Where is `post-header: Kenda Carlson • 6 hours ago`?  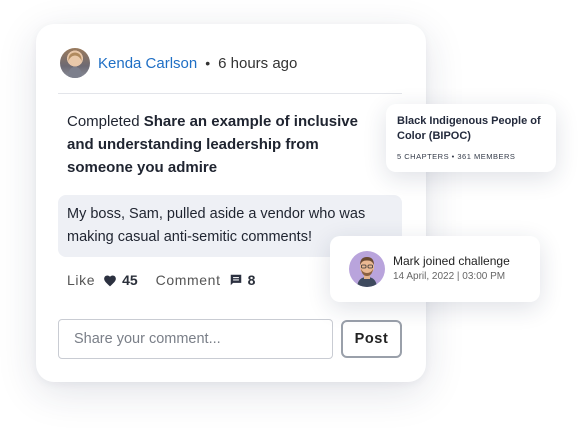
post-header: Kenda Carlson • 6 hours ago is located at coordinates (178, 63).